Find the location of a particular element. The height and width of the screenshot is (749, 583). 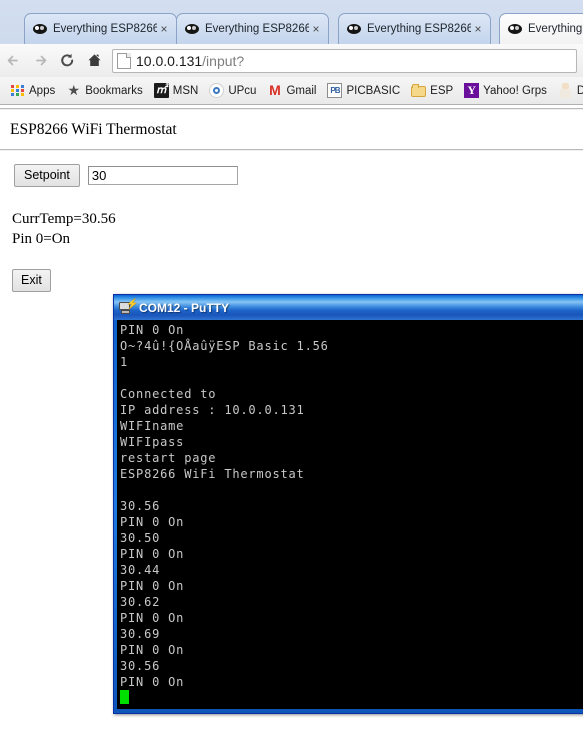

terminal-line: Connected to is located at coordinates (168, 394).